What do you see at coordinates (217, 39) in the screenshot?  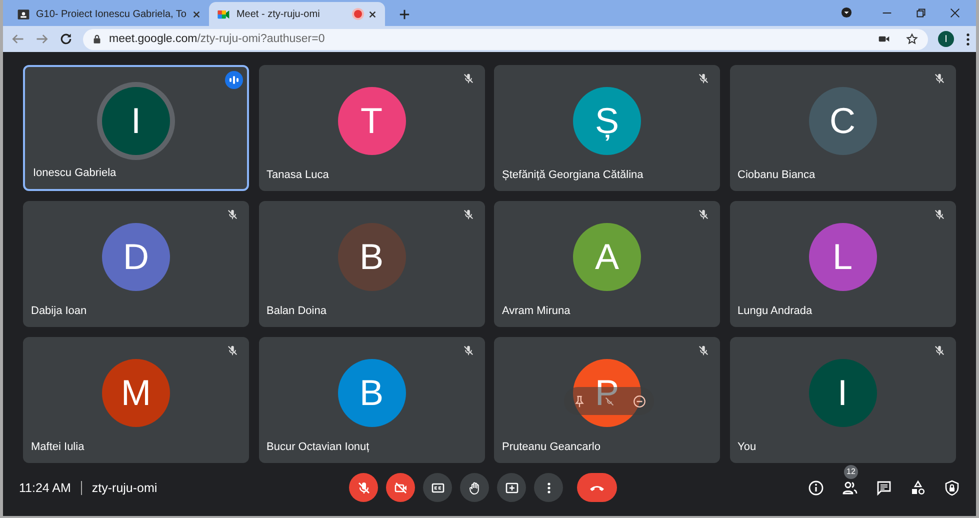 I see `url-text: meet.google.com/zty-ruju-omi?authuser=0` at bounding box center [217, 39].